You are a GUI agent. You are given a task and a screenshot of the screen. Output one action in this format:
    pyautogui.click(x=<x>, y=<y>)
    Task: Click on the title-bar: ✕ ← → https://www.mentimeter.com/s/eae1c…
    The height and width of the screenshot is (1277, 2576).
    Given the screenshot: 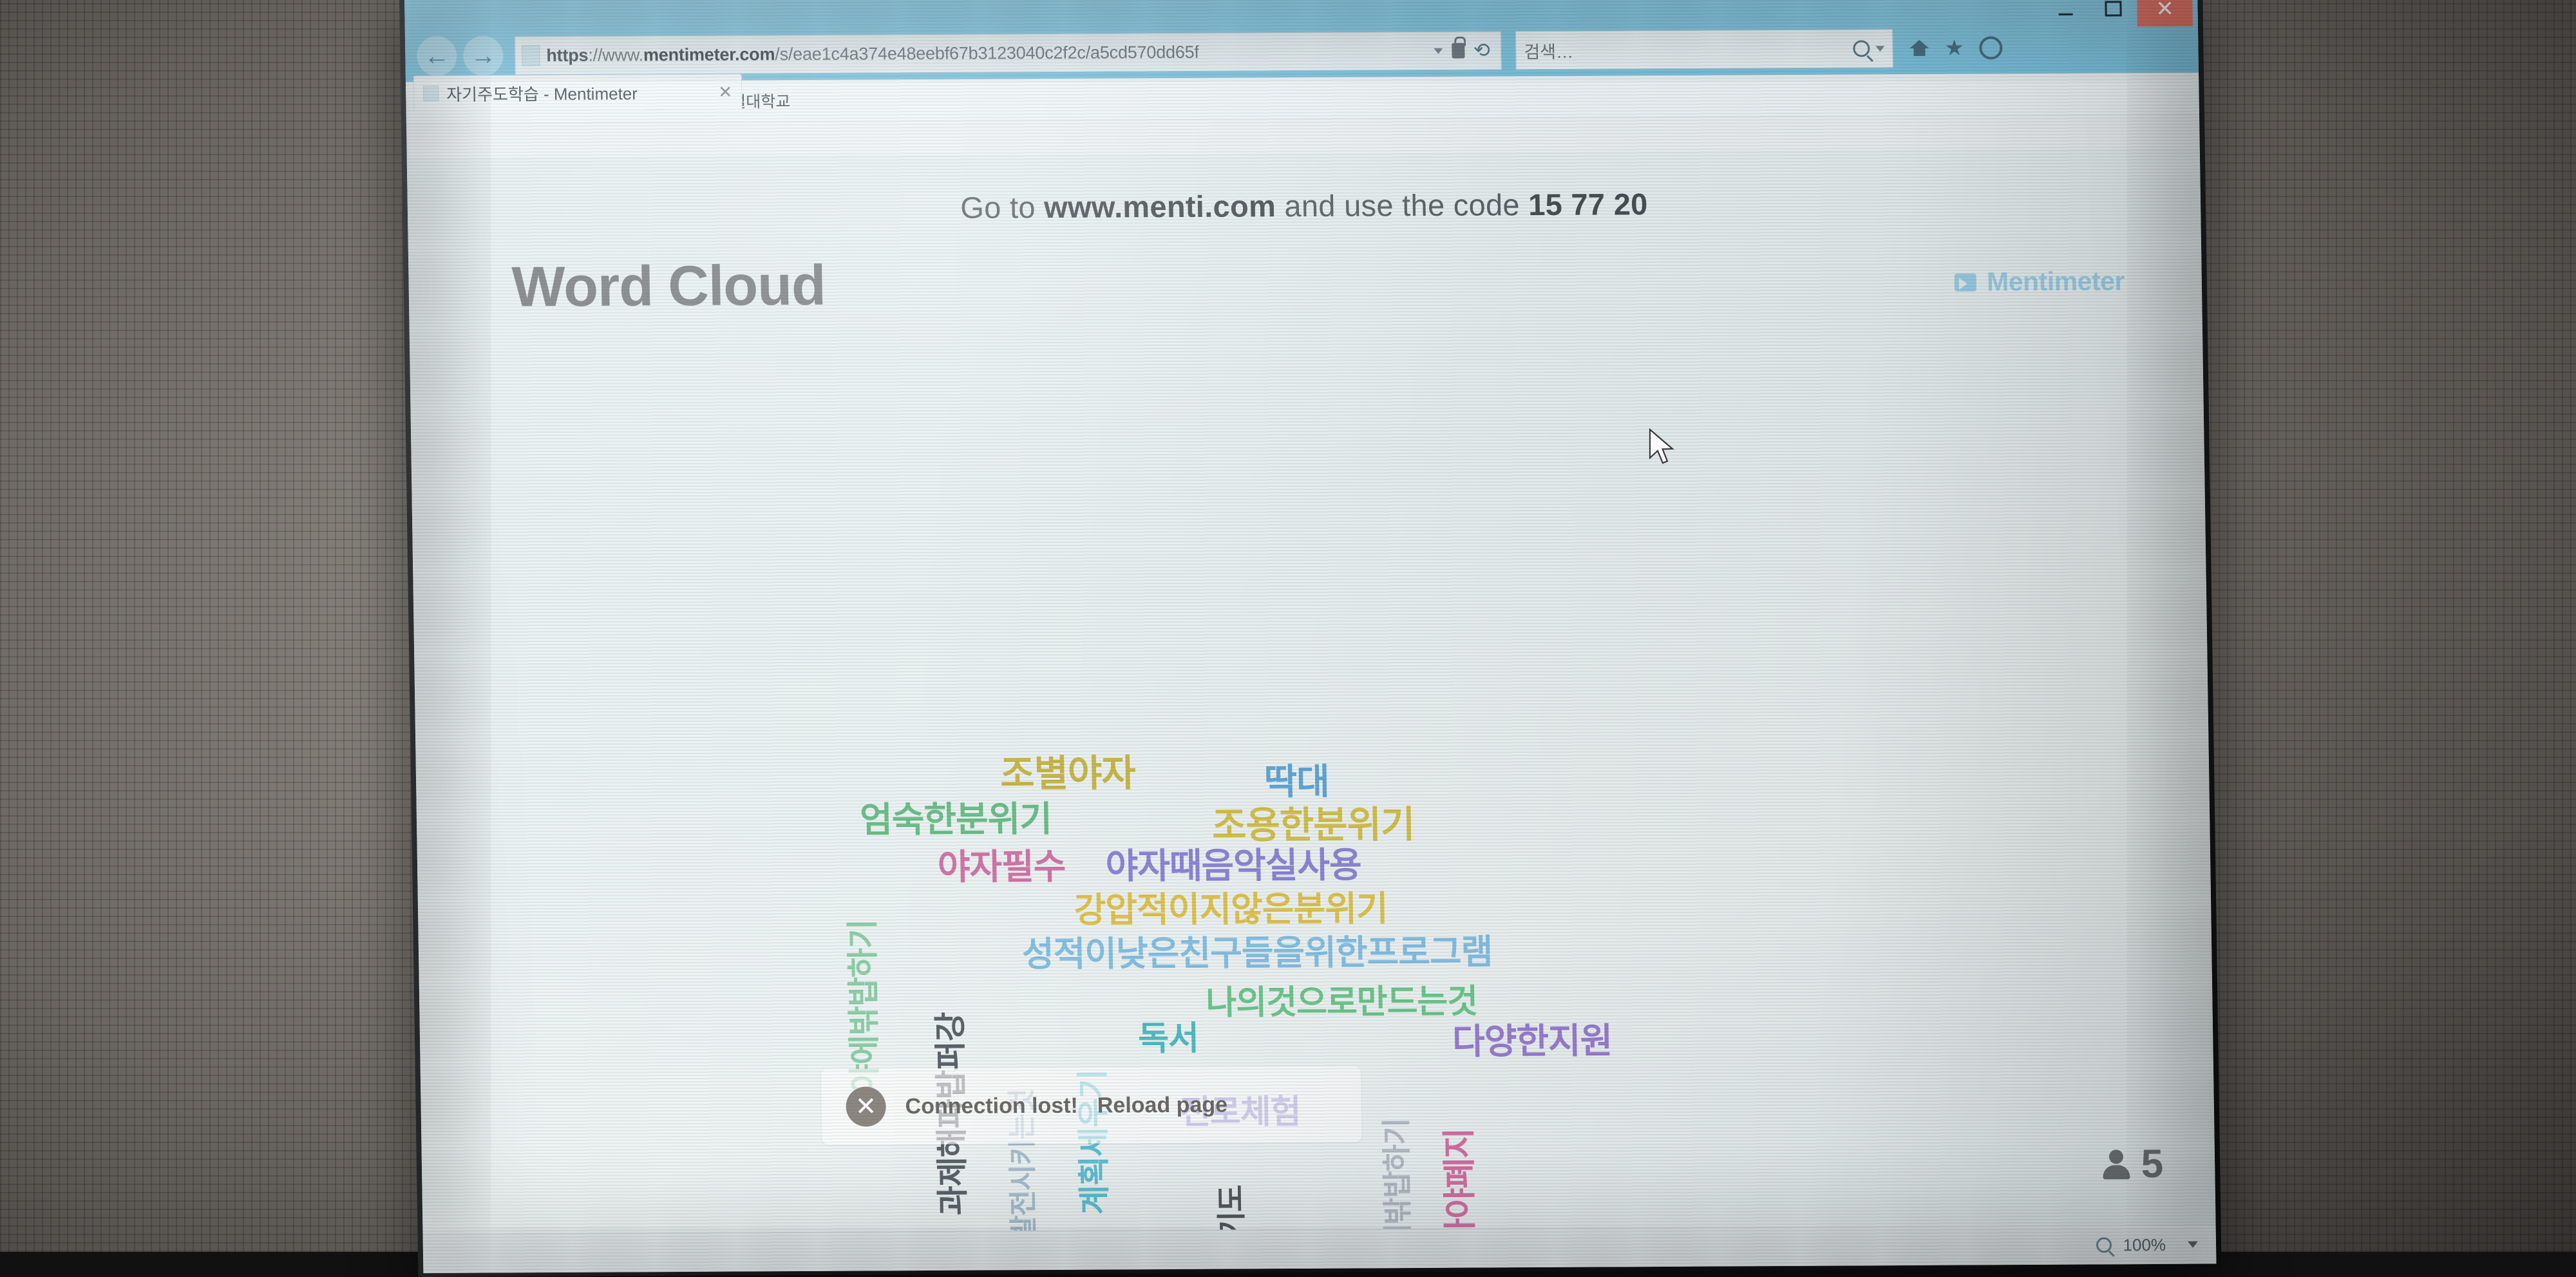 What is the action you would take?
    pyautogui.click(x=1301, y=55)
    